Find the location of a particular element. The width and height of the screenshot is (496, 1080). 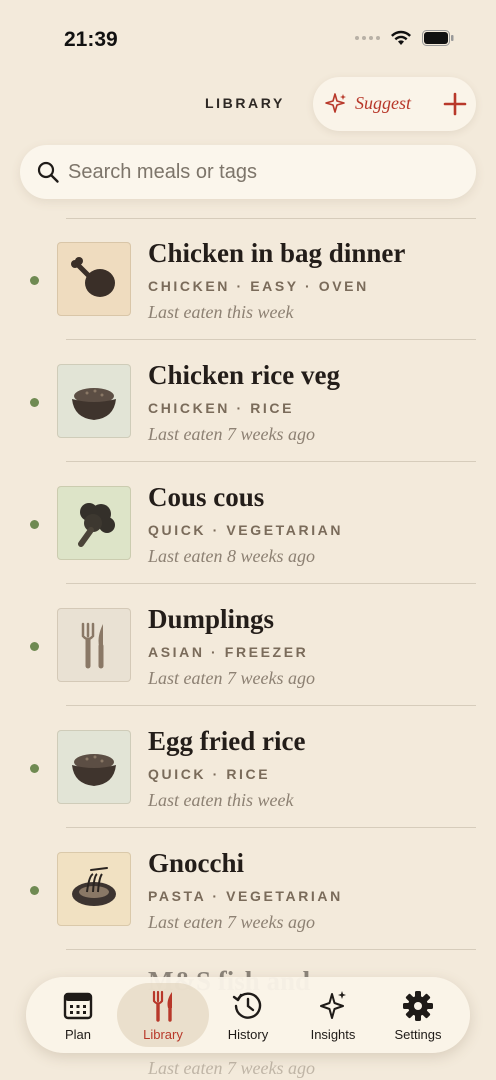

meal-tags: QUICK · RICE is located at coordinates (209, 774).